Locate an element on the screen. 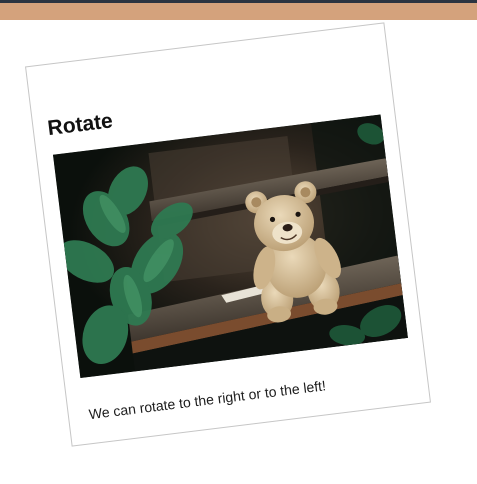  top-header-bar is located at coordinates (238, 11).